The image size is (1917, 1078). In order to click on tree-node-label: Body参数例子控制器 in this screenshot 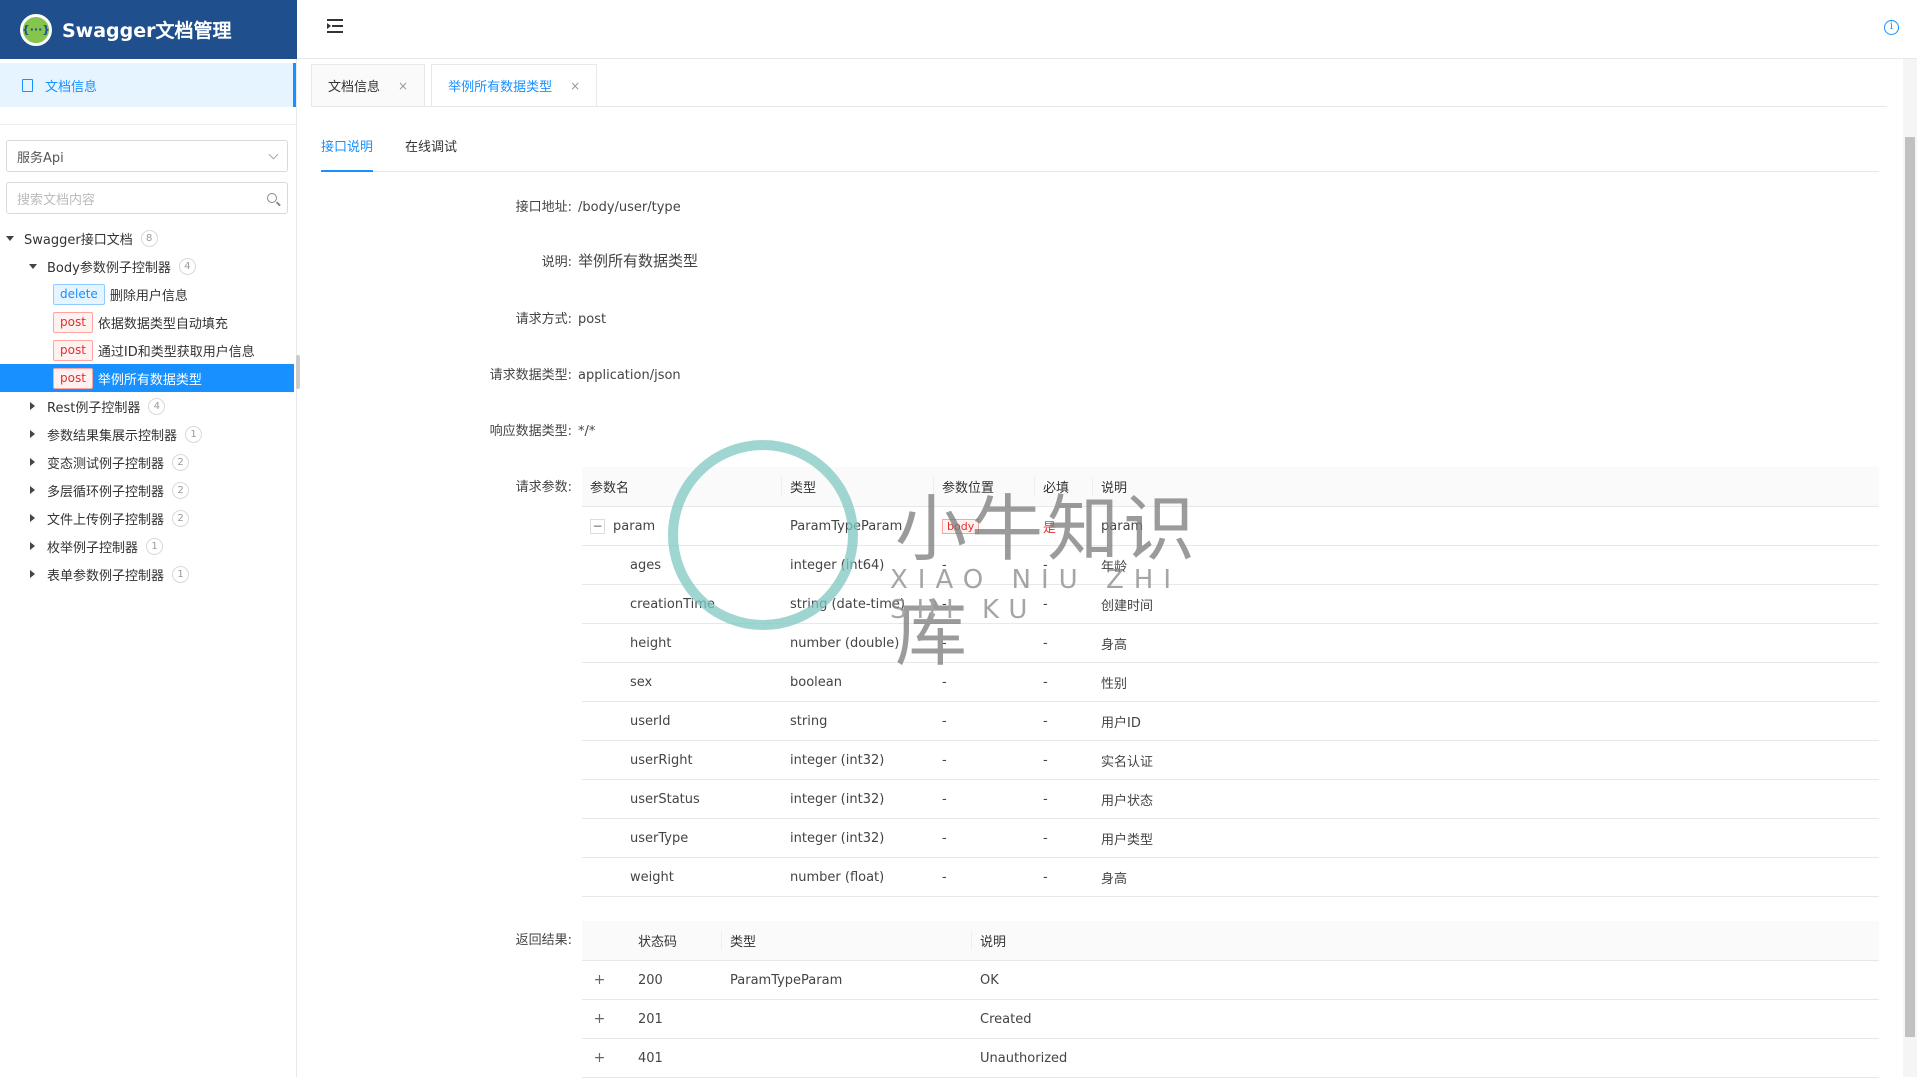, I will do `click(109, 266)`.